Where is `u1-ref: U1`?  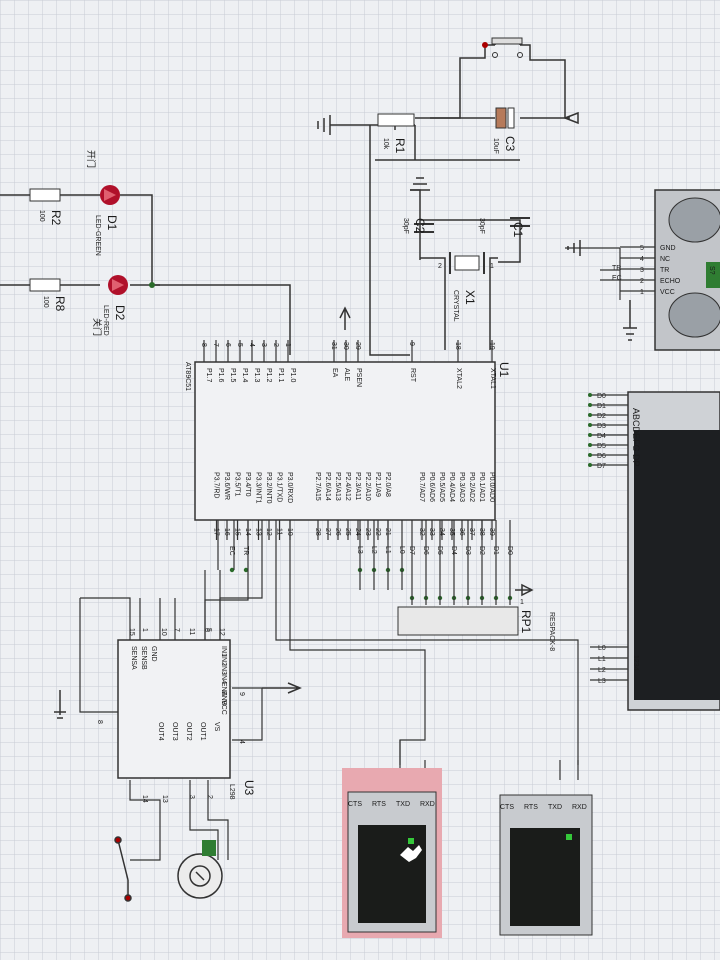
u1-ref: U1 is located at coordinates (504, 370).